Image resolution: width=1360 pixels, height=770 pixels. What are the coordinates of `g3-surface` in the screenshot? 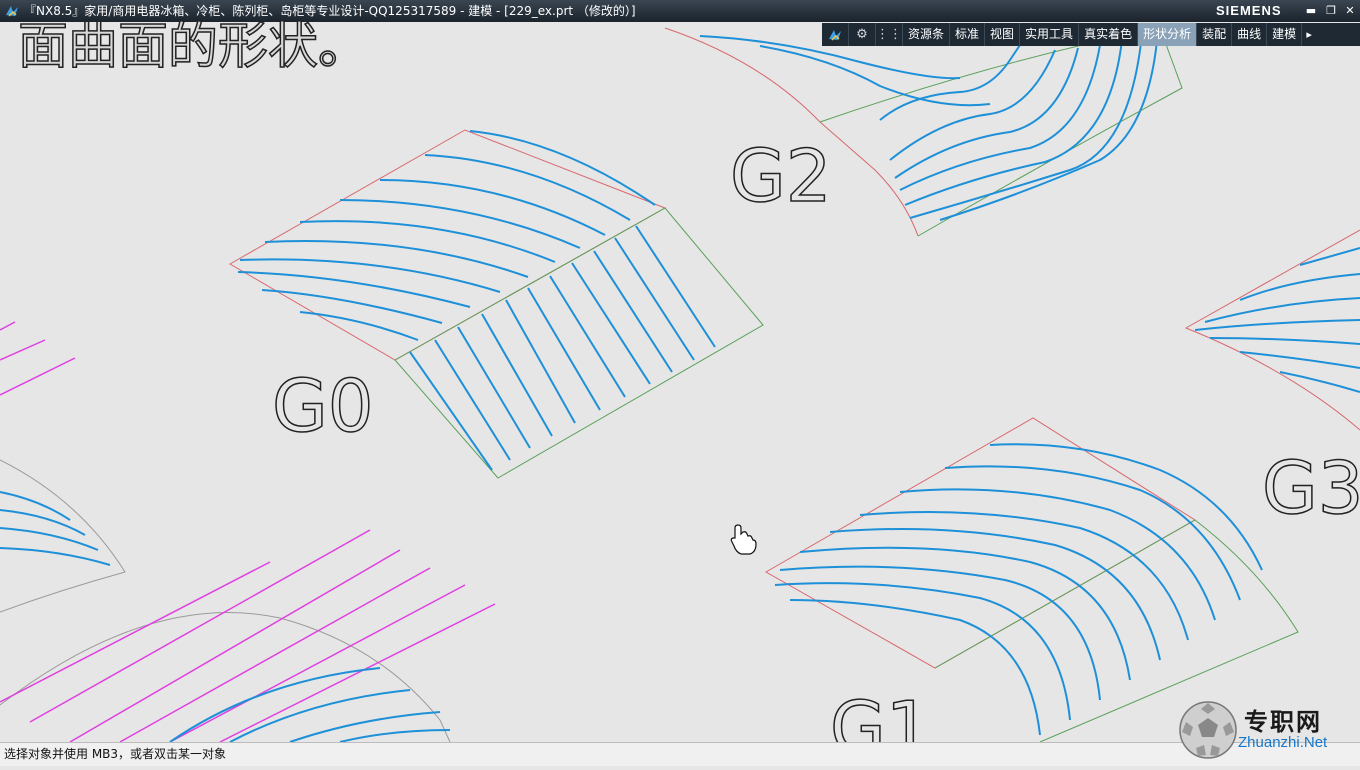 It's located at (1272, 330).